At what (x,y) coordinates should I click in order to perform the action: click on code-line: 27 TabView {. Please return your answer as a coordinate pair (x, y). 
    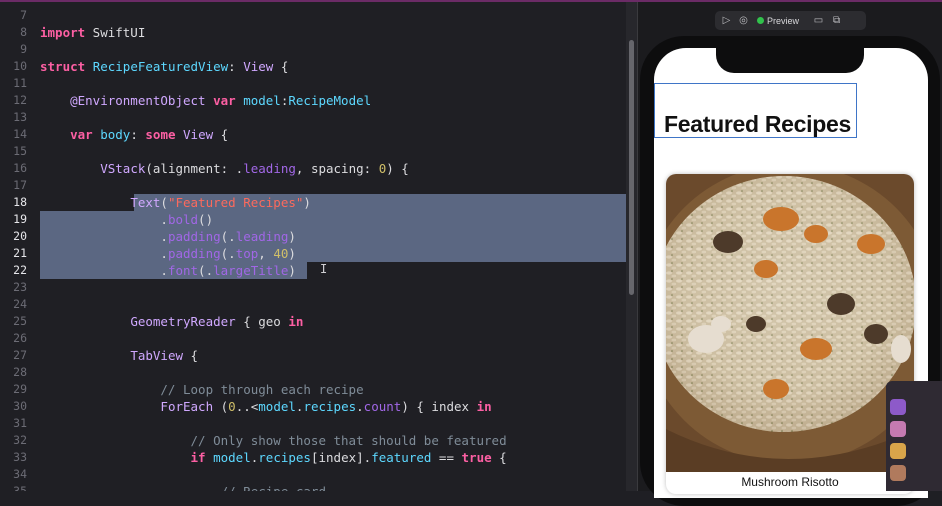
    Looking at the image, I should click on (313, 355).